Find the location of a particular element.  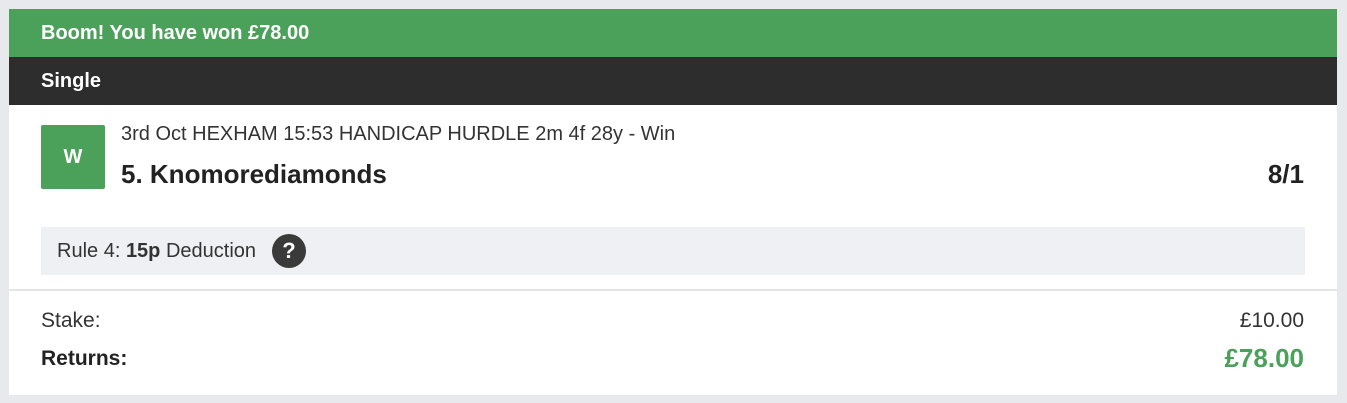

stake-value: £10.00 is located at coordinates (1271, 320).